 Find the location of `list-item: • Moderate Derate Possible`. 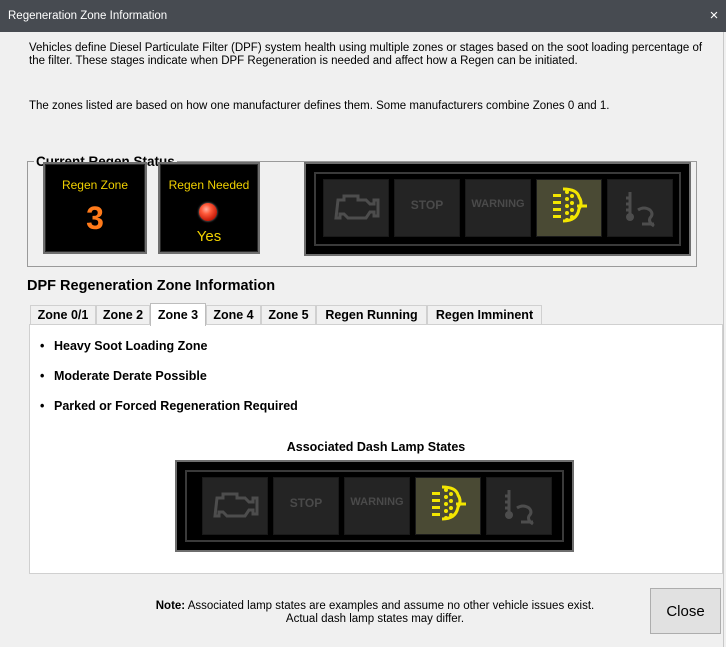

list-item: • Moderate Derate Possible is located at coordinates (123, 376).